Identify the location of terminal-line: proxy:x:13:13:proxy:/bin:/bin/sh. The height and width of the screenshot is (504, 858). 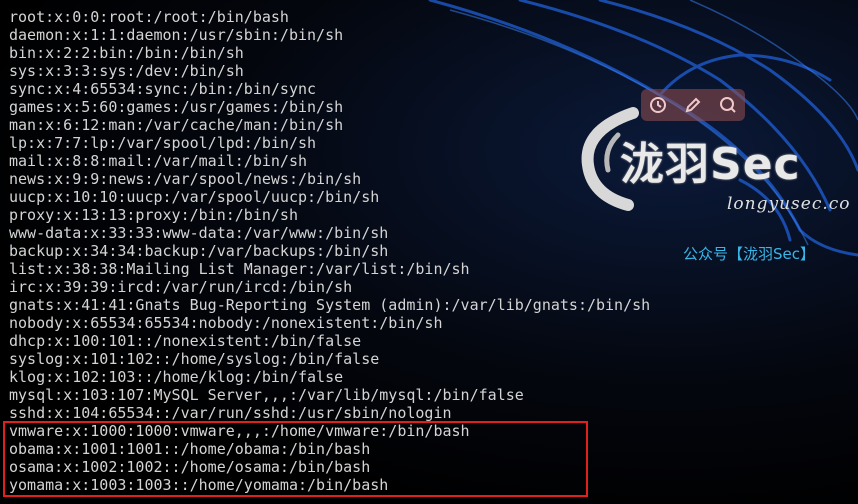
(153, 215).